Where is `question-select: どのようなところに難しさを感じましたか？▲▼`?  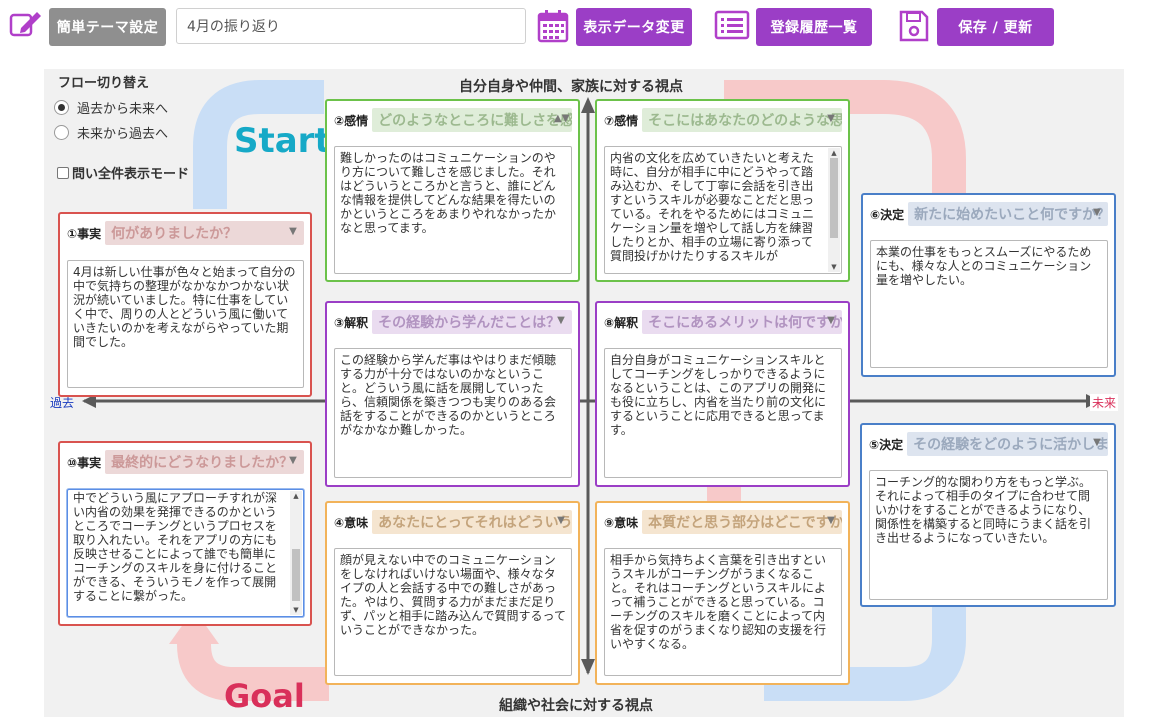 question-select: どのようなところに難しさを感じましたか？▲▼ is located at coordinates (472, 120).